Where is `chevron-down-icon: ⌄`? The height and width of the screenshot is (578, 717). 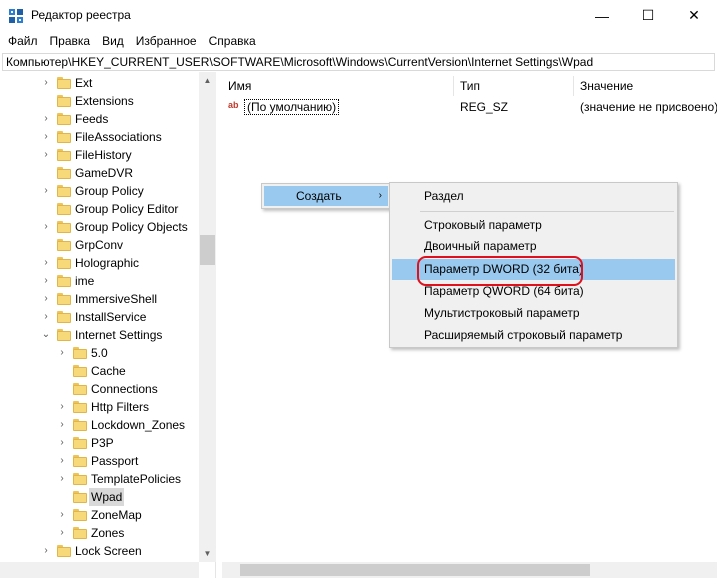
chevron-down-icon: ⌄ is located at coordinates (46, 335).